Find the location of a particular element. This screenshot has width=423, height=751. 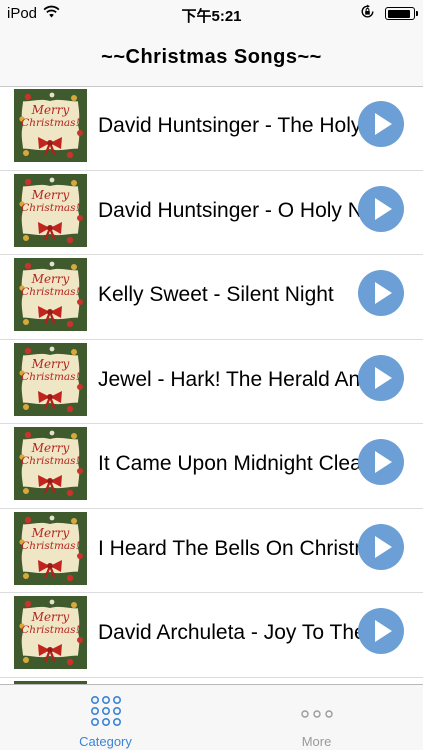

song-title: It Came Upon Midnight Clear is located at coordinates (230, 463).